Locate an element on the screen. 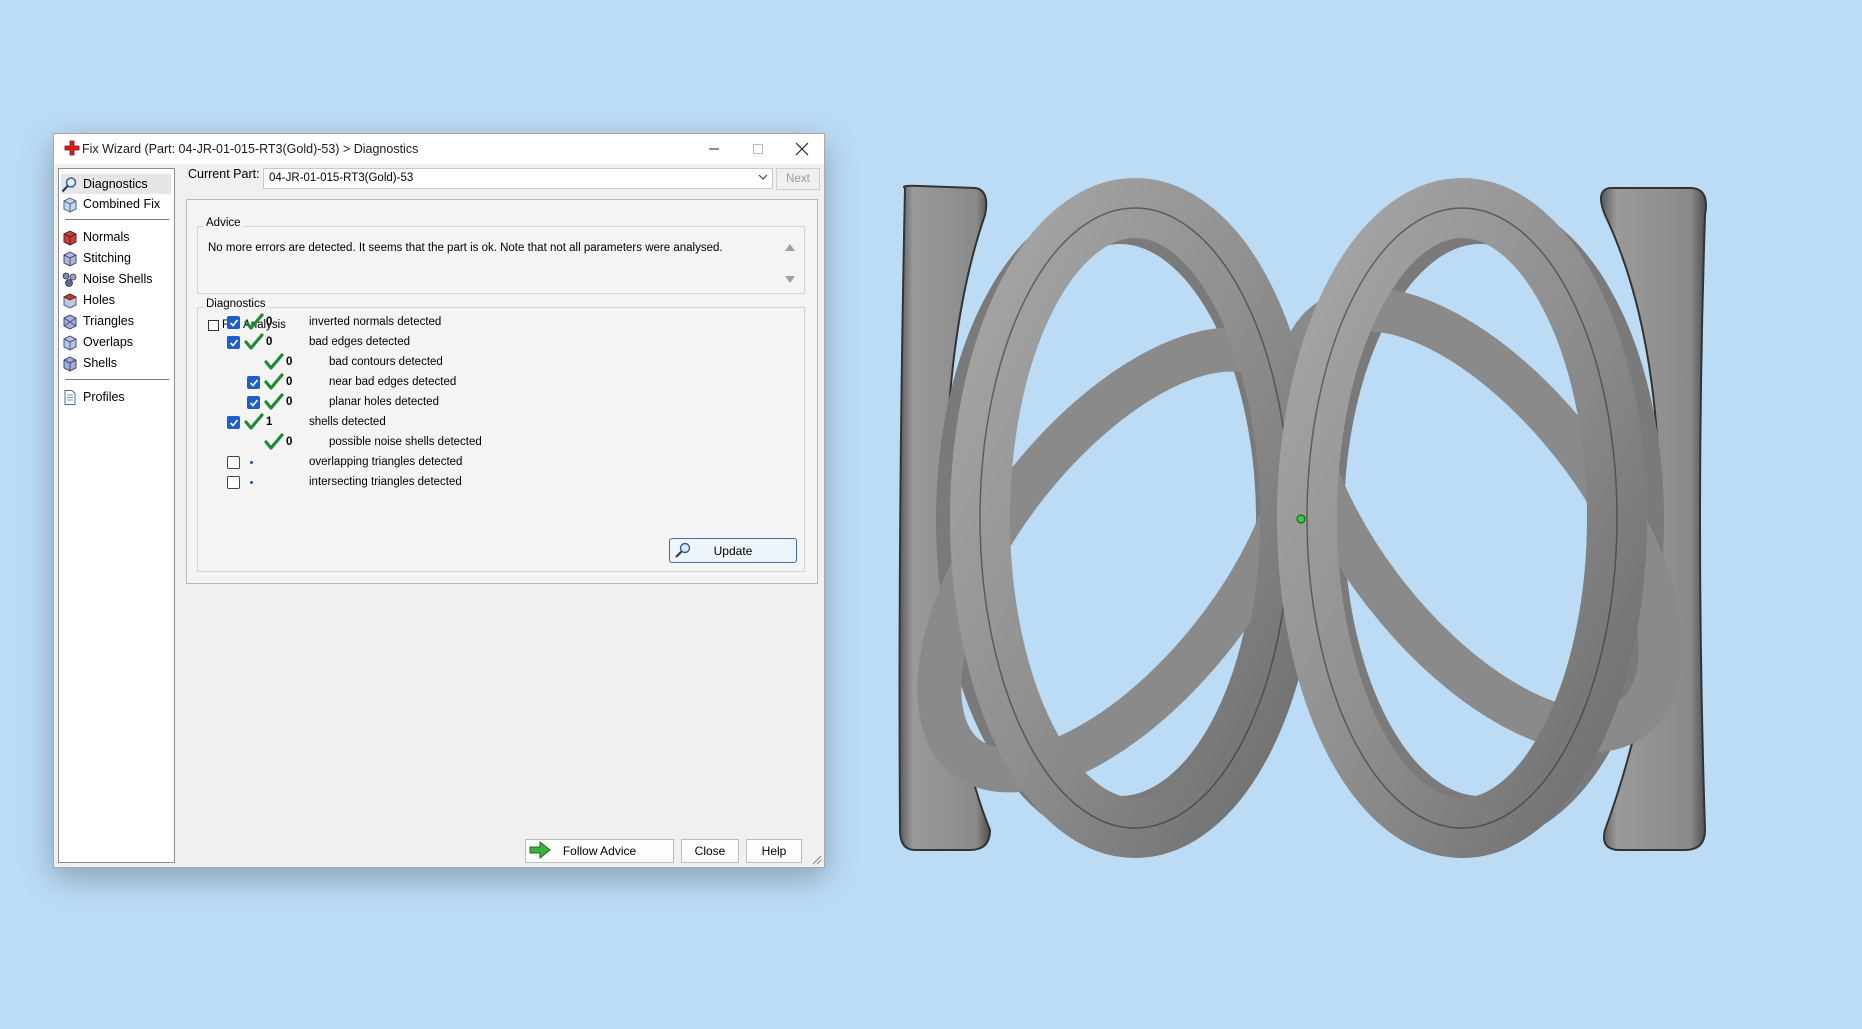  diagnostic-label: possible noise shells detected is located at coordinates (405, 442).